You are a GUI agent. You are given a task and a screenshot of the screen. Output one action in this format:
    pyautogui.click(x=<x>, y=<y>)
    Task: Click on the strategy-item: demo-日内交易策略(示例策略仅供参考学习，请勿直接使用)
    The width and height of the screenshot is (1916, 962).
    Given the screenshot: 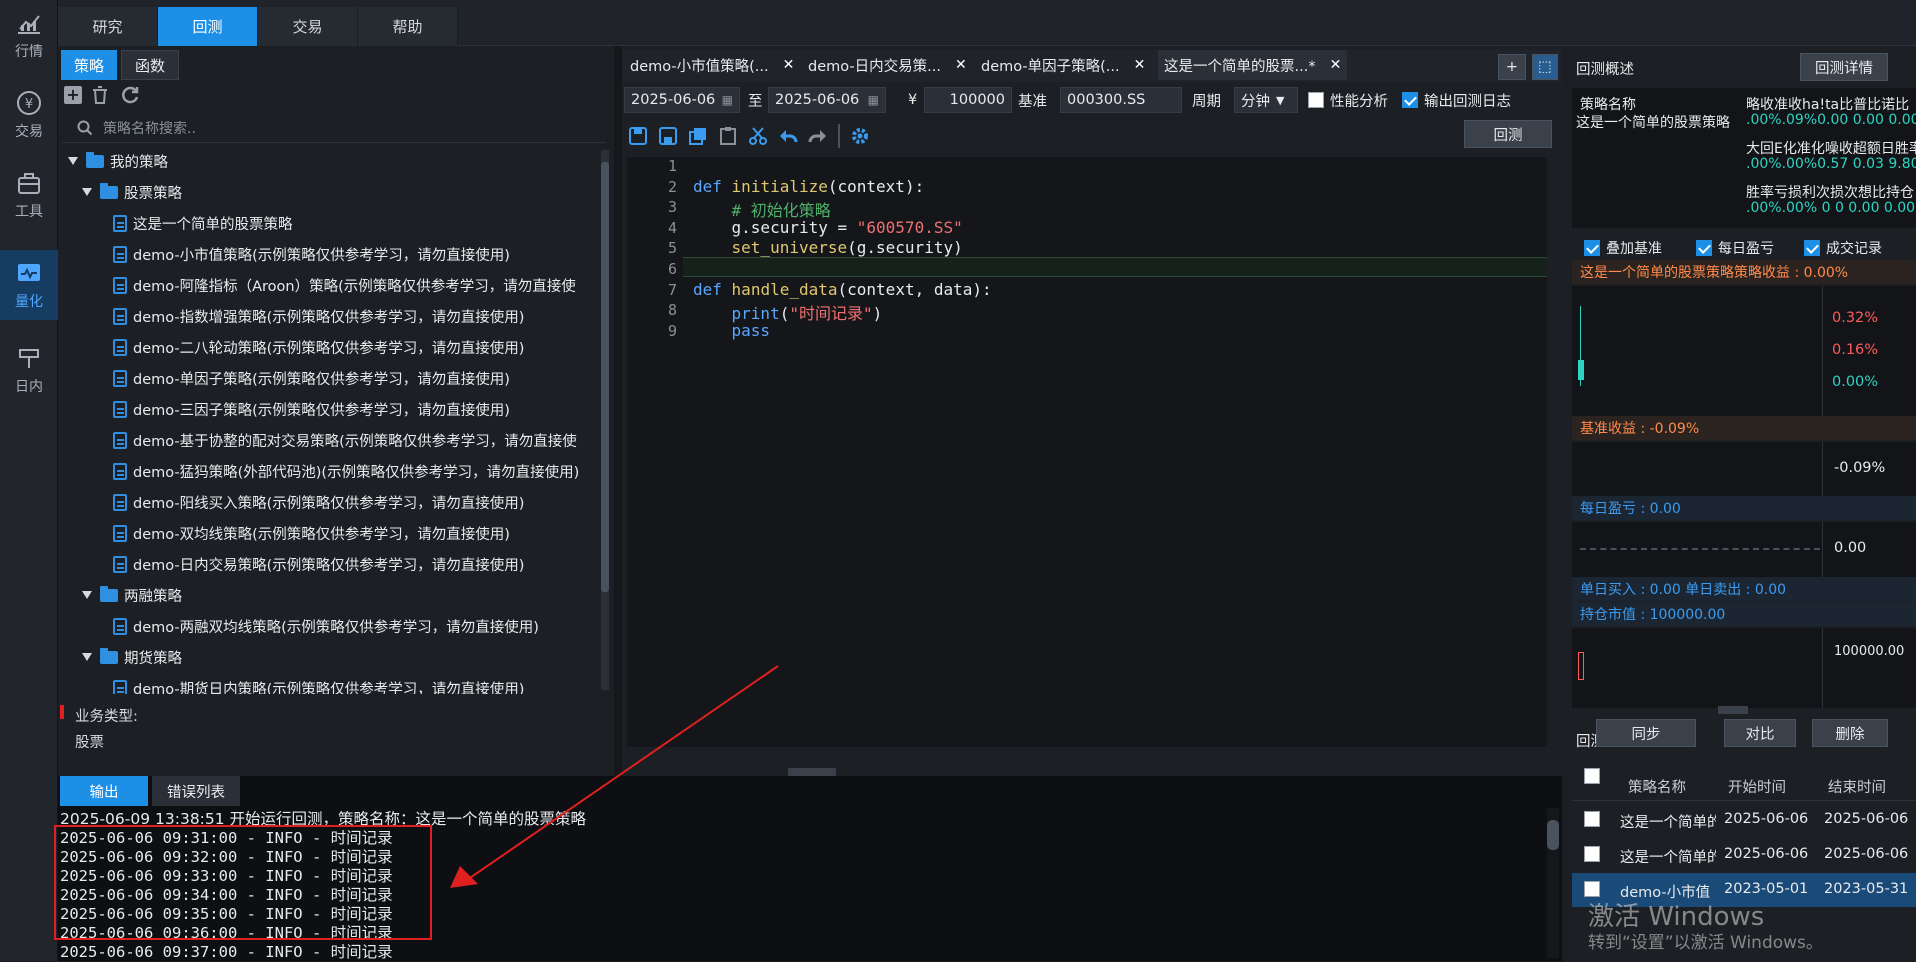 What is the action you would take?
    pyautogui.click(x=318, y=564)
    